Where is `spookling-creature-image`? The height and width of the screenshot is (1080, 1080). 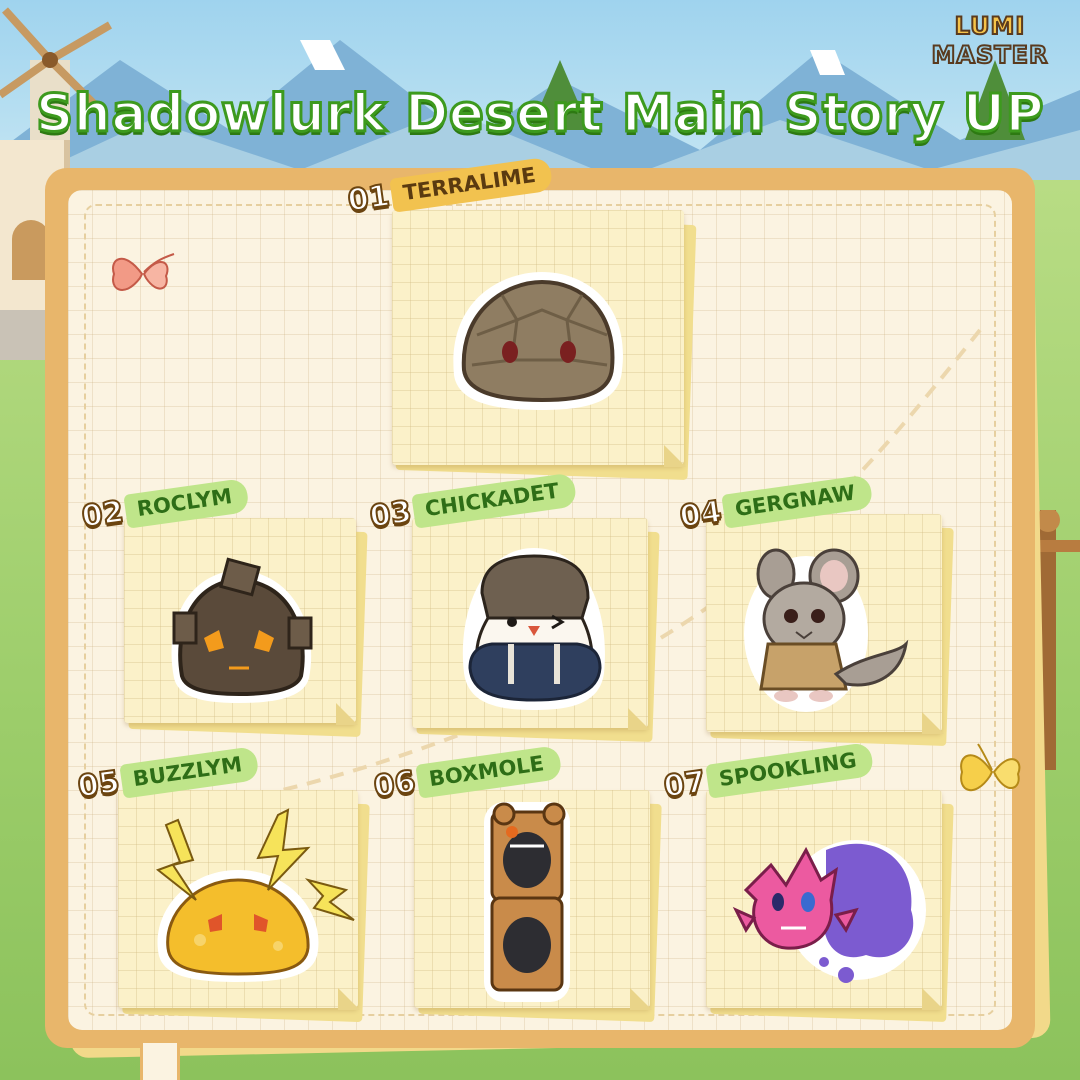
spookling-creature-image is located at coordinates (829, 911).